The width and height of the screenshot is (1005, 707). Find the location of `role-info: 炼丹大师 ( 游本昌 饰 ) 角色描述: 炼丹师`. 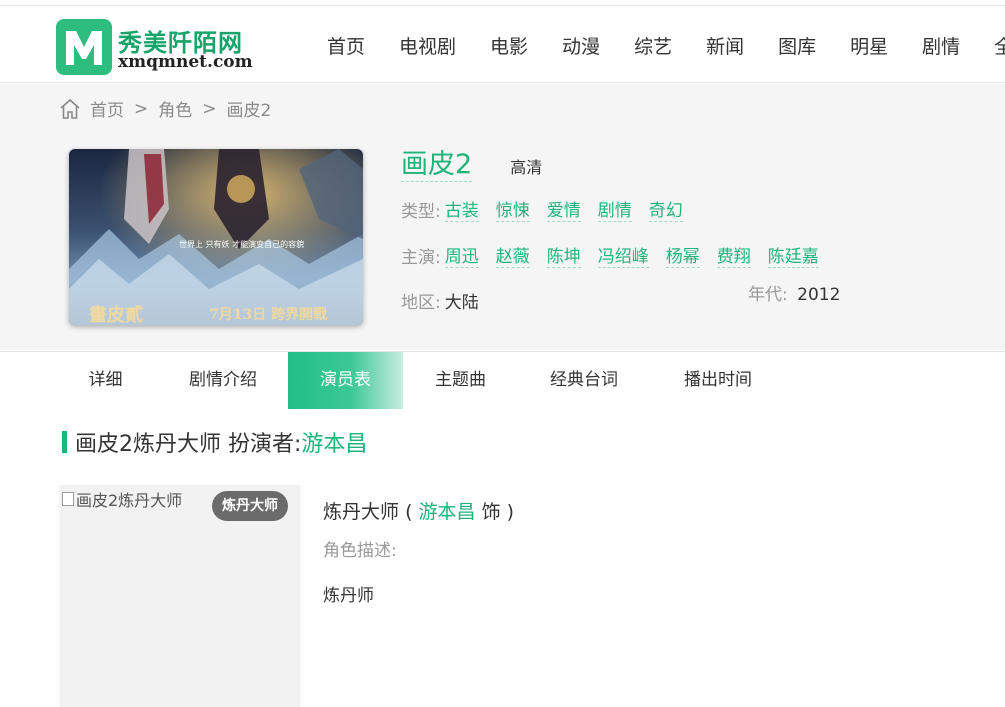

role-info: 炼丹大师 ( 游本昌 饰 ) 角色描述: 炼丹师 is located at coordinates (418, 551).